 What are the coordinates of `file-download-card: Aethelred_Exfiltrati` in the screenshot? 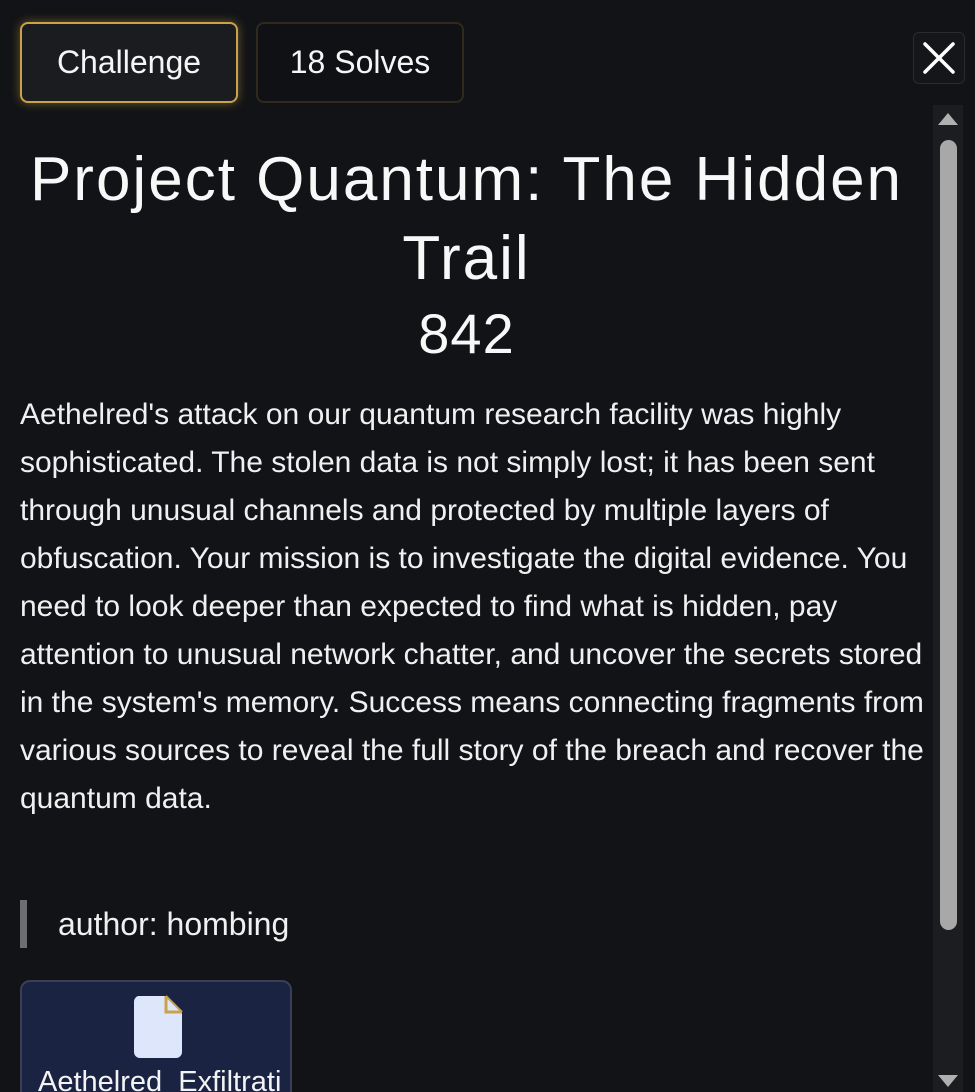 It's located at (156, 1036).